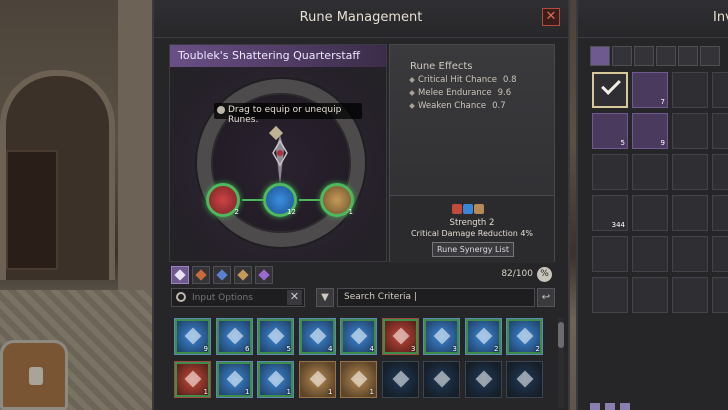  What do you see at coordinates (625, 406) in the screenshot?
I see `arrange-icon` at bounding box center [625, 406].